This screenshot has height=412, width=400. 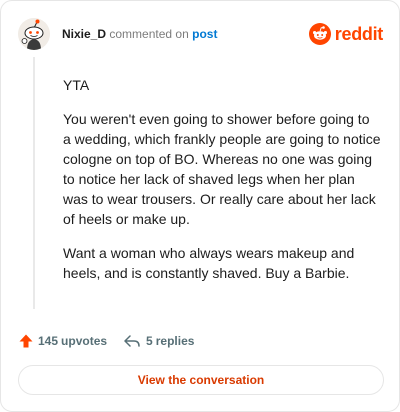 I want to click on comment-meta: Nixie_D commented on post, so click(x=139, y=34).